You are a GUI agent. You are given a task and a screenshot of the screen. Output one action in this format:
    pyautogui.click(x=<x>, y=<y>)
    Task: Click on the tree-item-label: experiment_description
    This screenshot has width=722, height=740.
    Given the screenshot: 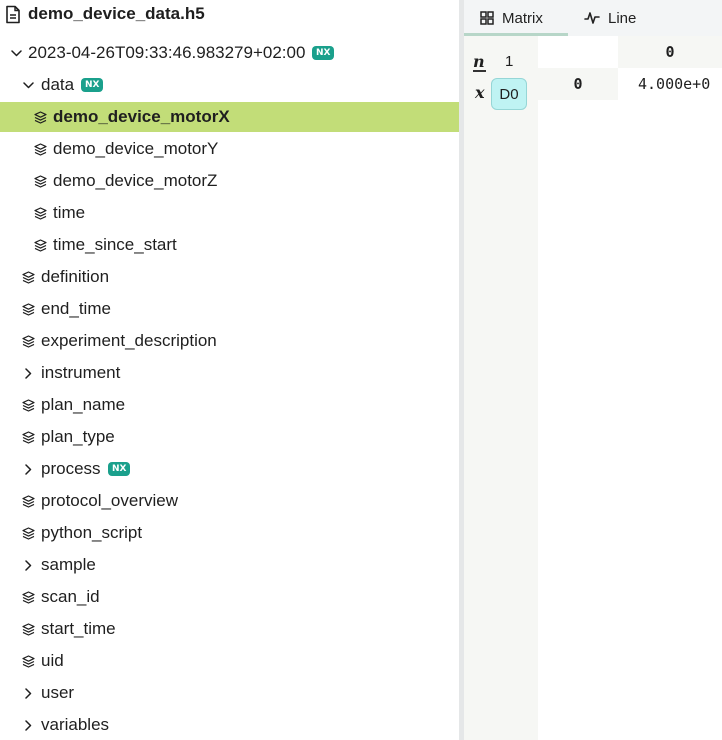 What is the action you would take?
    pyautogui.click(x=129, y=340)
    